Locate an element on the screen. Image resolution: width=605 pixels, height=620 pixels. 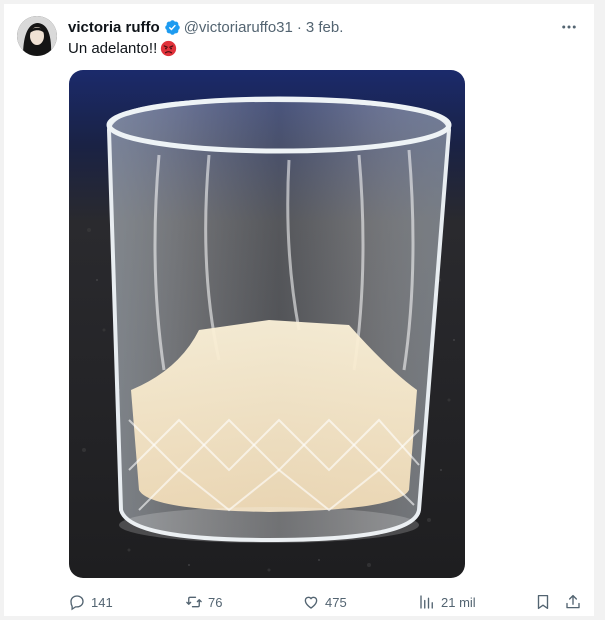
avatar is located at coordinates (37, 36).